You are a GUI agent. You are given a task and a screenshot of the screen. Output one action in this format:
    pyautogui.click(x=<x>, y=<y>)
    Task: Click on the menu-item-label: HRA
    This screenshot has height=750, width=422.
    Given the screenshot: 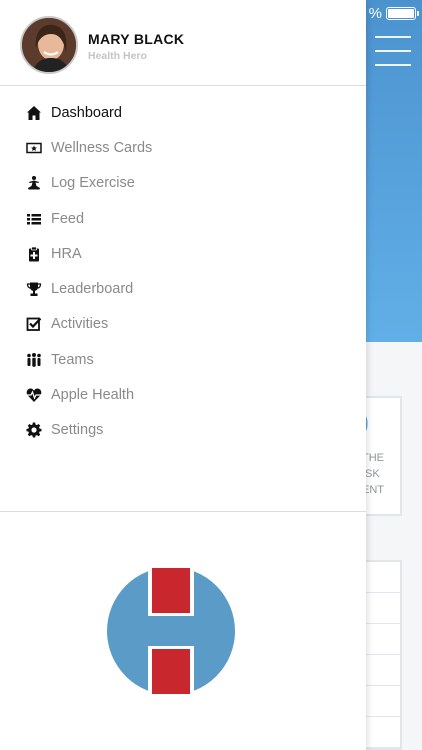 What is the action you would take?
    pyautogui.click(x=66, y=253)
    